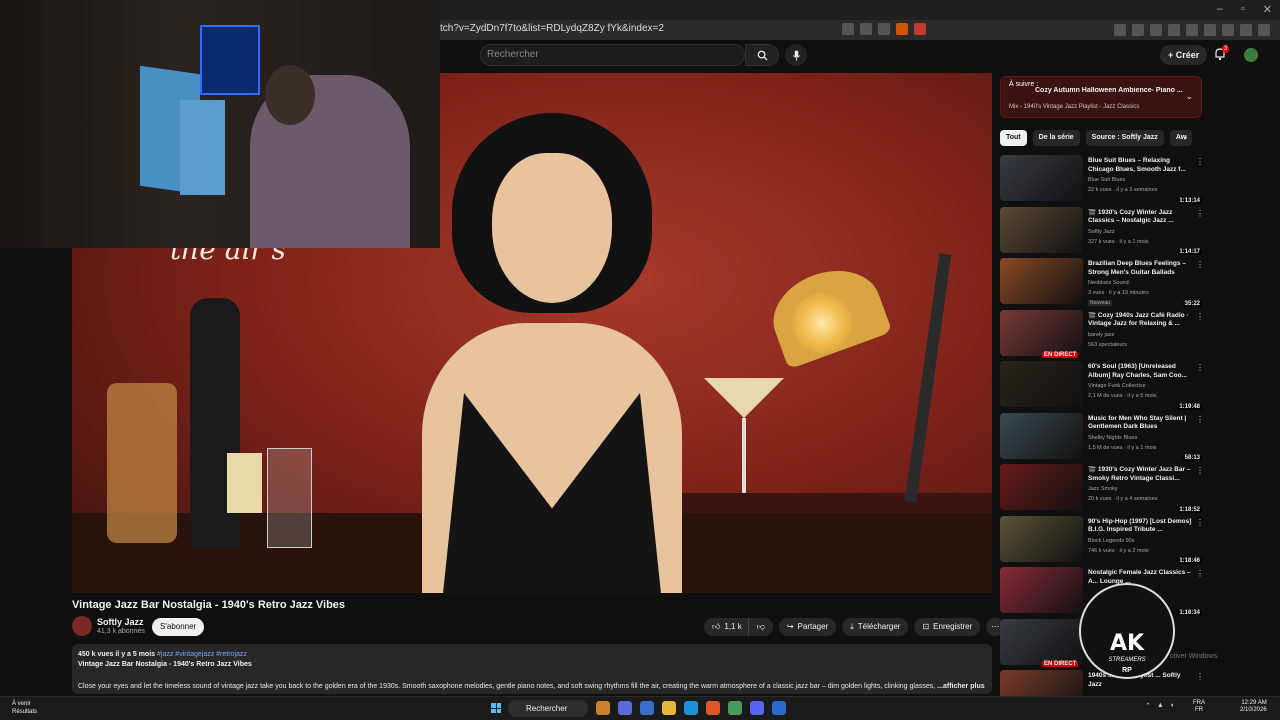 The width and height of the screenshot is (1280, 720). I want to click on recommendation-channel: Shelby Nights Blues, so click(1112, 438).